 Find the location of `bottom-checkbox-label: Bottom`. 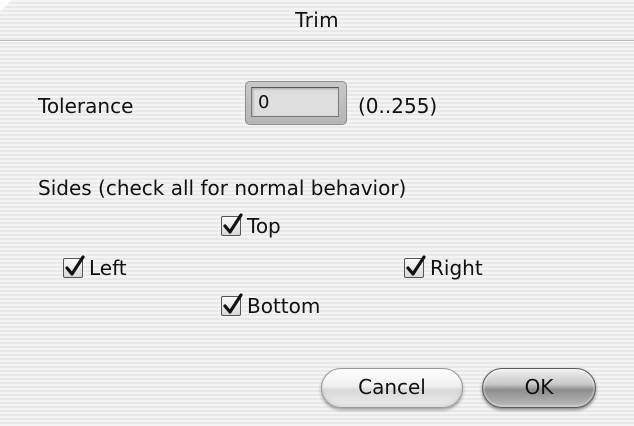

bottom-checkbox-label: Bottom is located at coordinates (284, 306).